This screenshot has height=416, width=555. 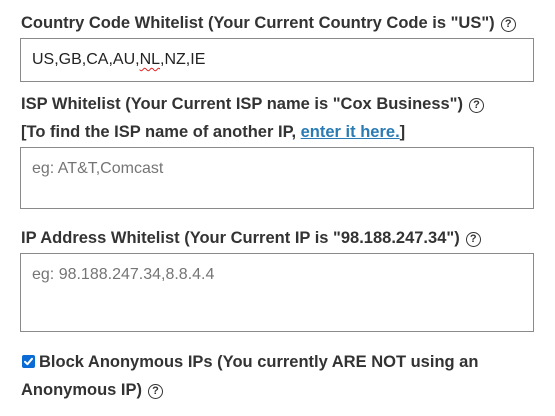 What do you see at coordinates (150, 59) in the screenshot?
I see `country-value-part-2: NL` at bounding box center [150, 59].